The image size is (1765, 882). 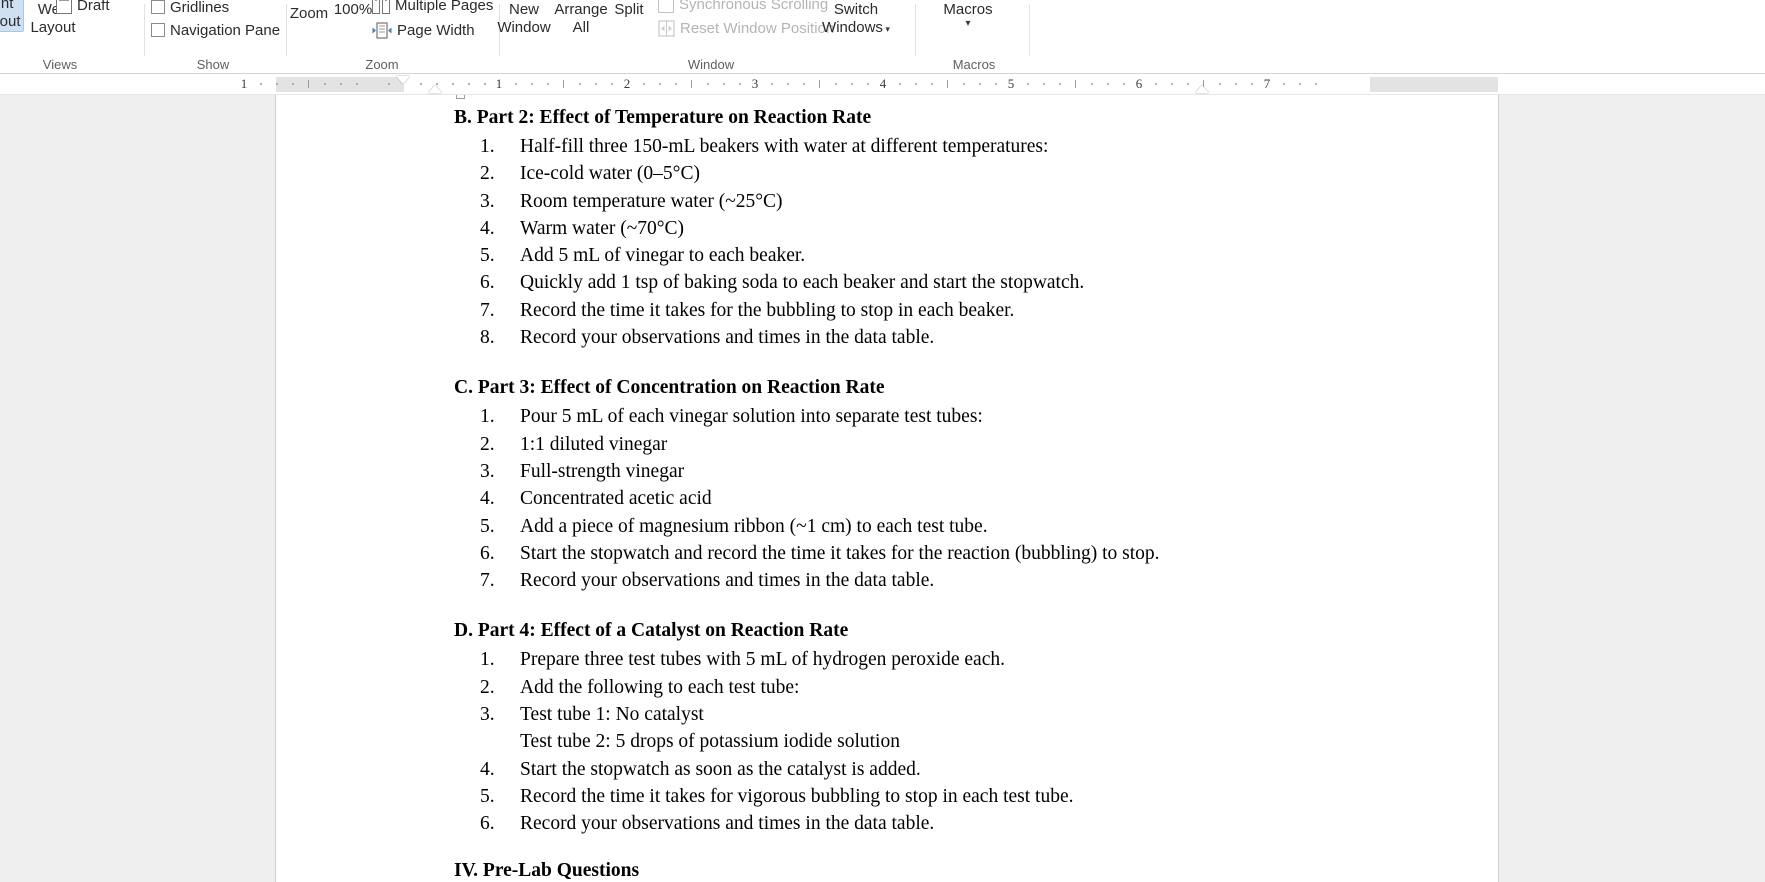 I want to click on ruler-number: 6, so click(x=1139, y=83).